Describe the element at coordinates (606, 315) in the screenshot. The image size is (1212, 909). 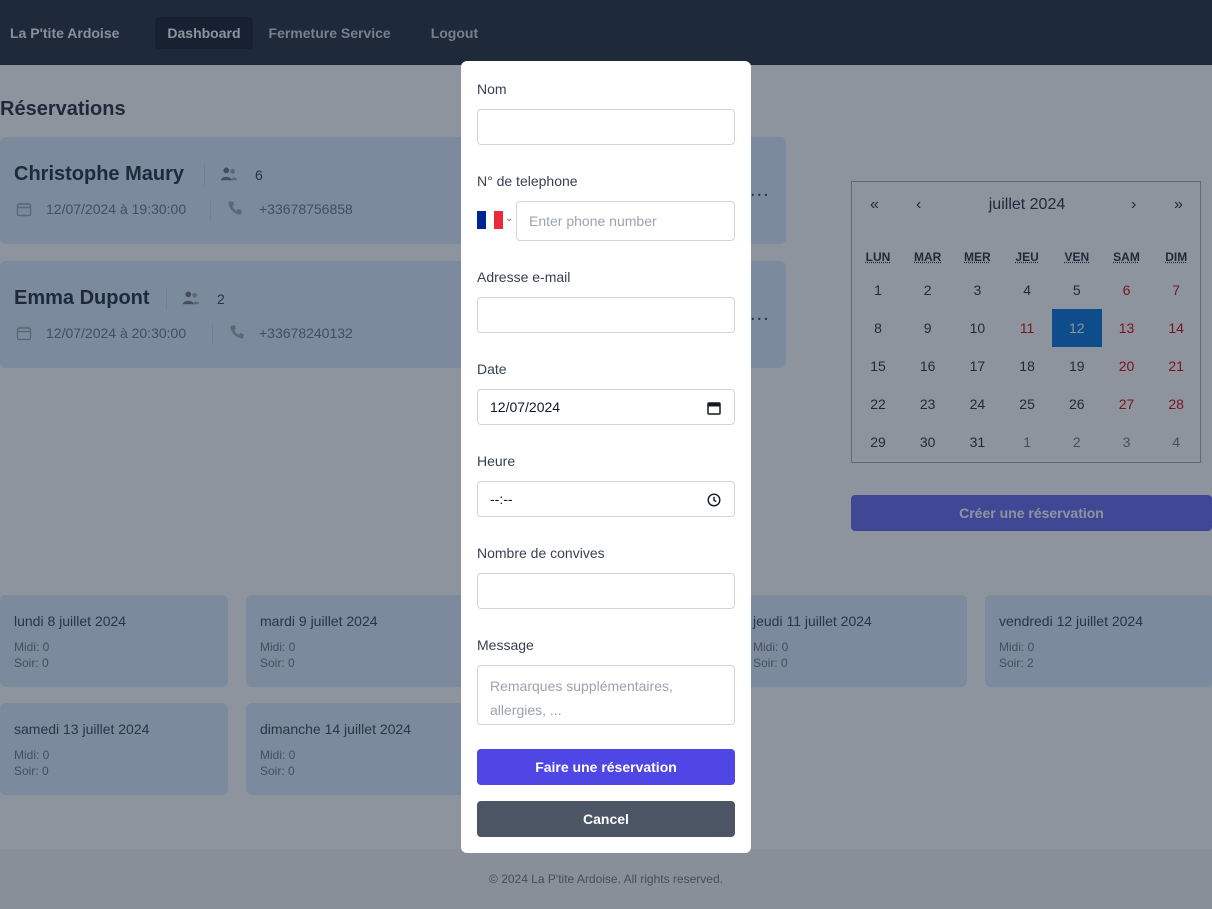
I see `email-input` at that location.